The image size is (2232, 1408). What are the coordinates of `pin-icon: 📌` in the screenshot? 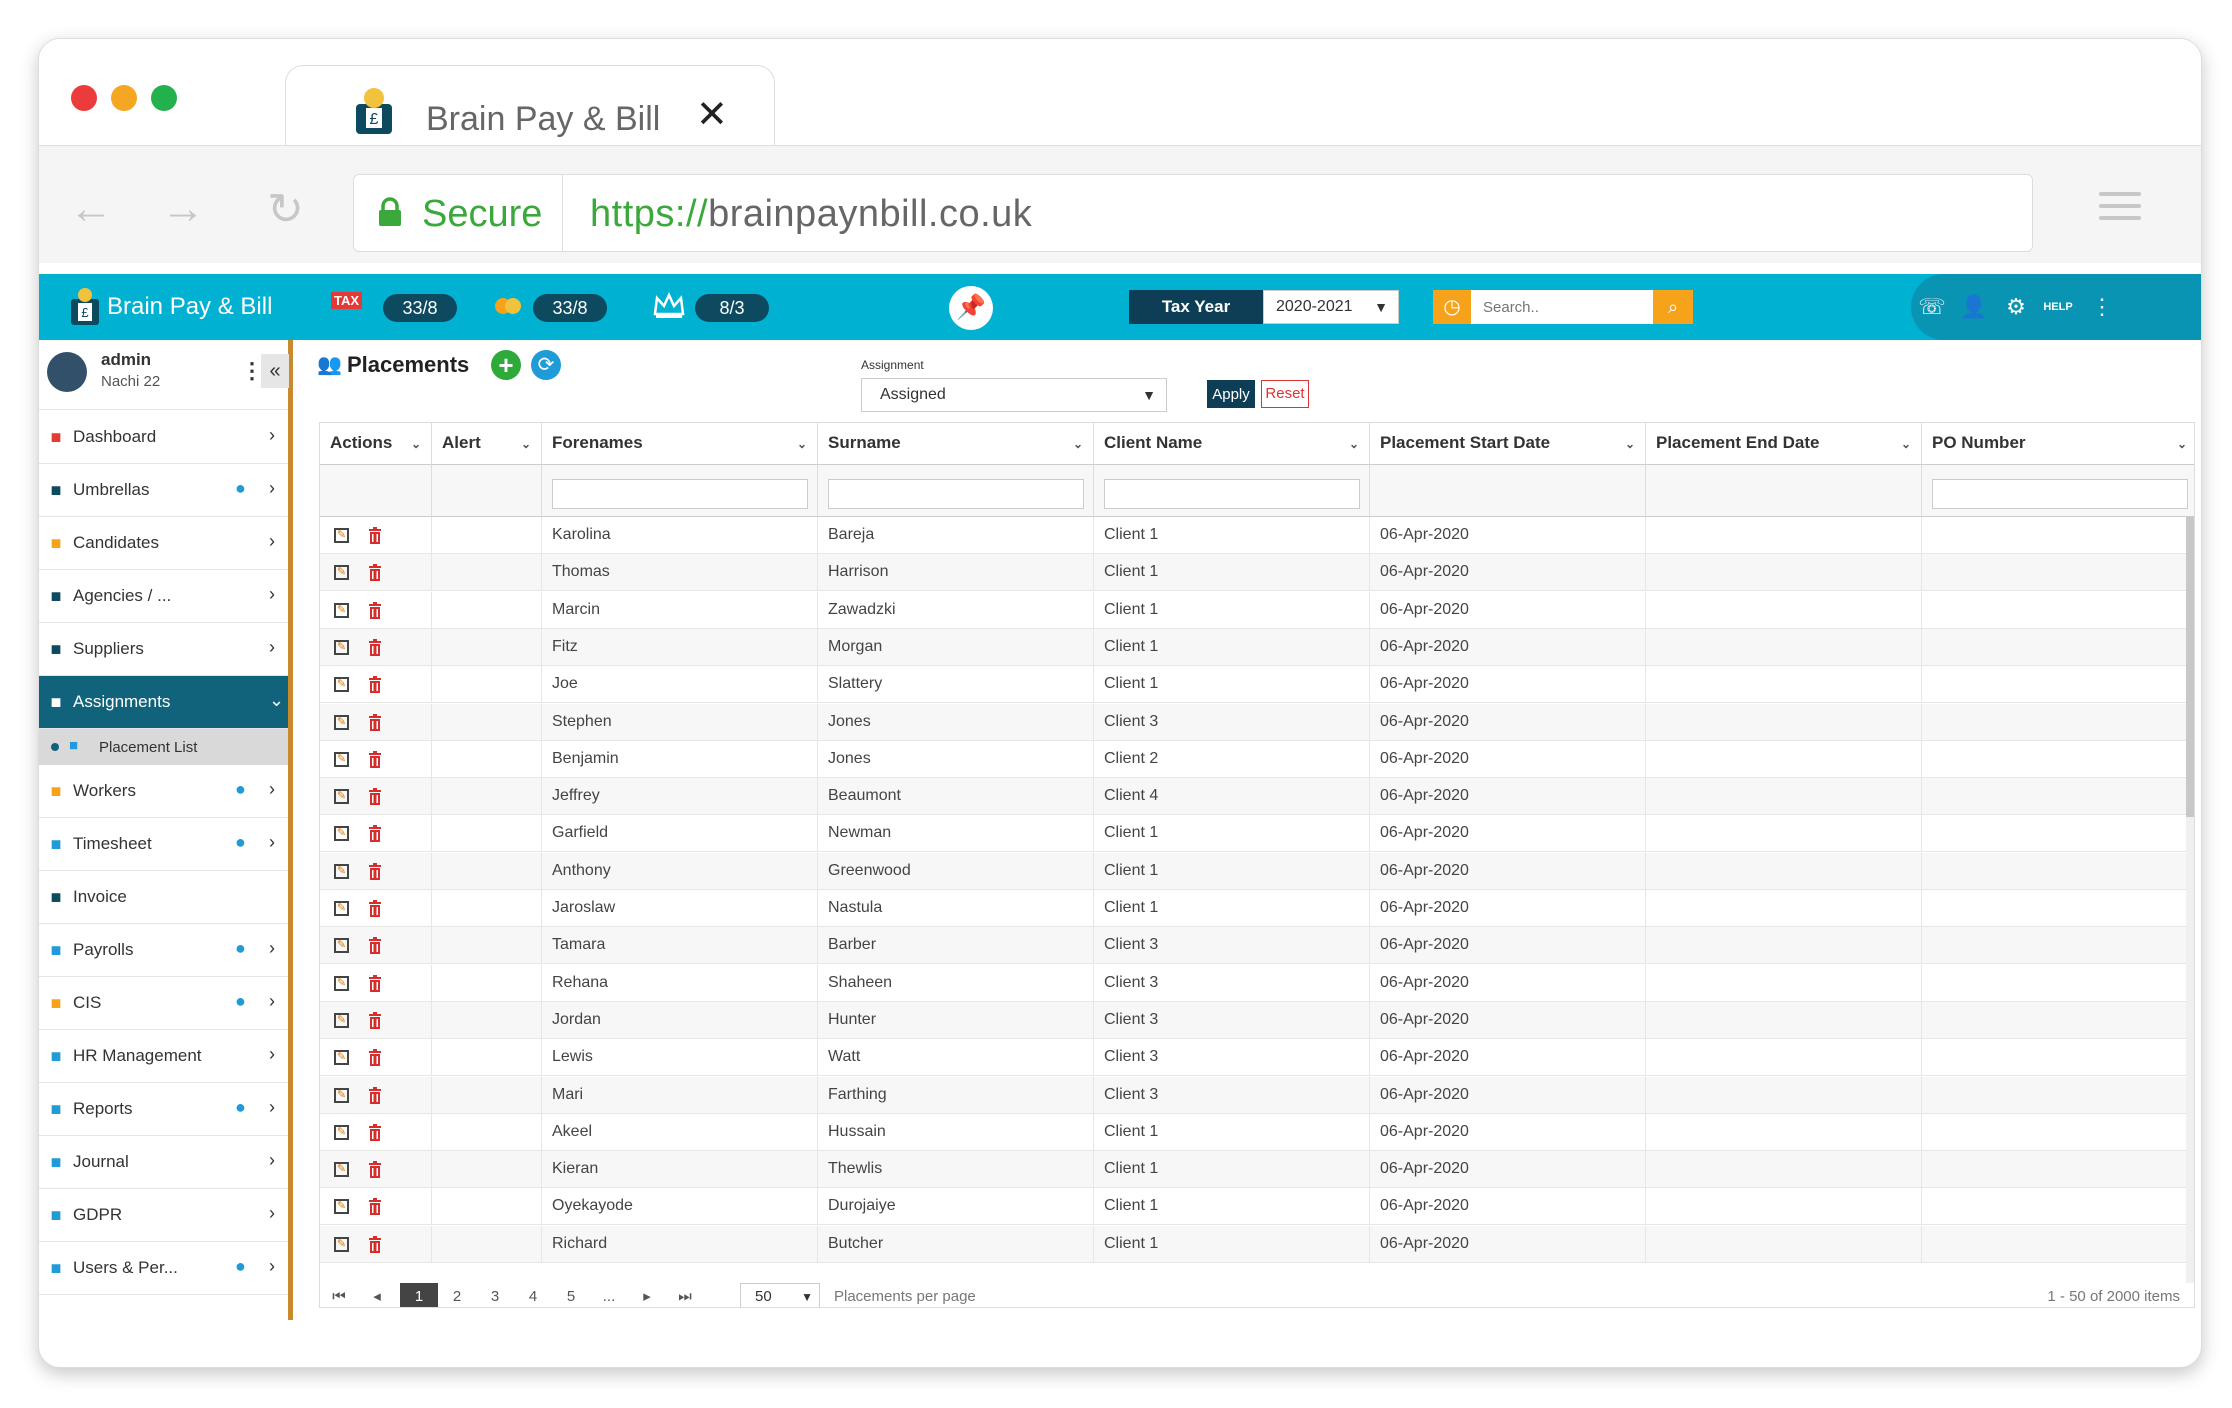 It's located at (971, 308).